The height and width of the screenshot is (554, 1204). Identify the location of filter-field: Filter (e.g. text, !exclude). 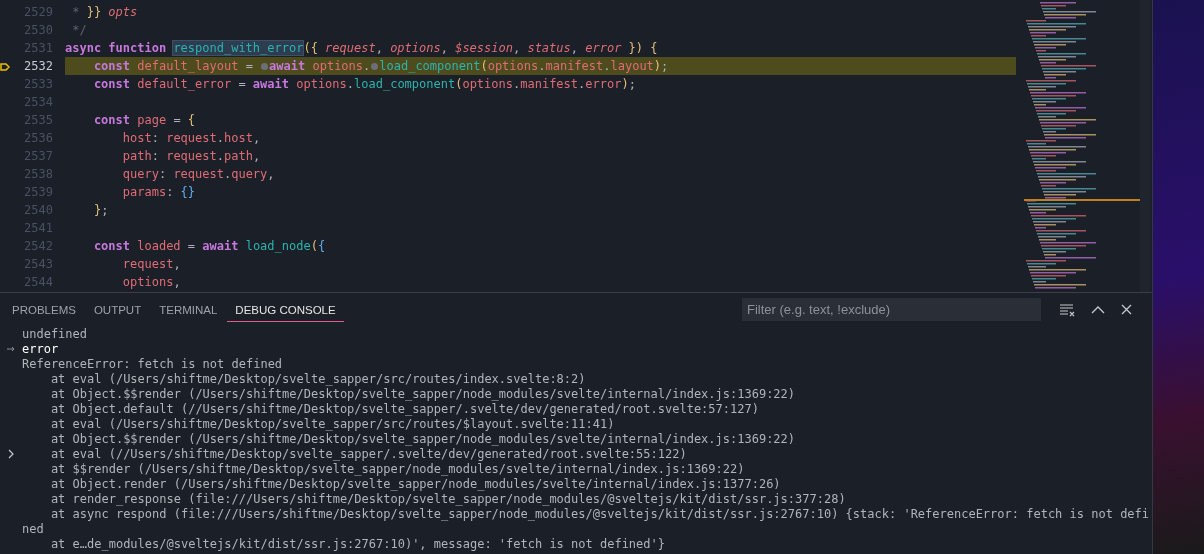
(891, 309).